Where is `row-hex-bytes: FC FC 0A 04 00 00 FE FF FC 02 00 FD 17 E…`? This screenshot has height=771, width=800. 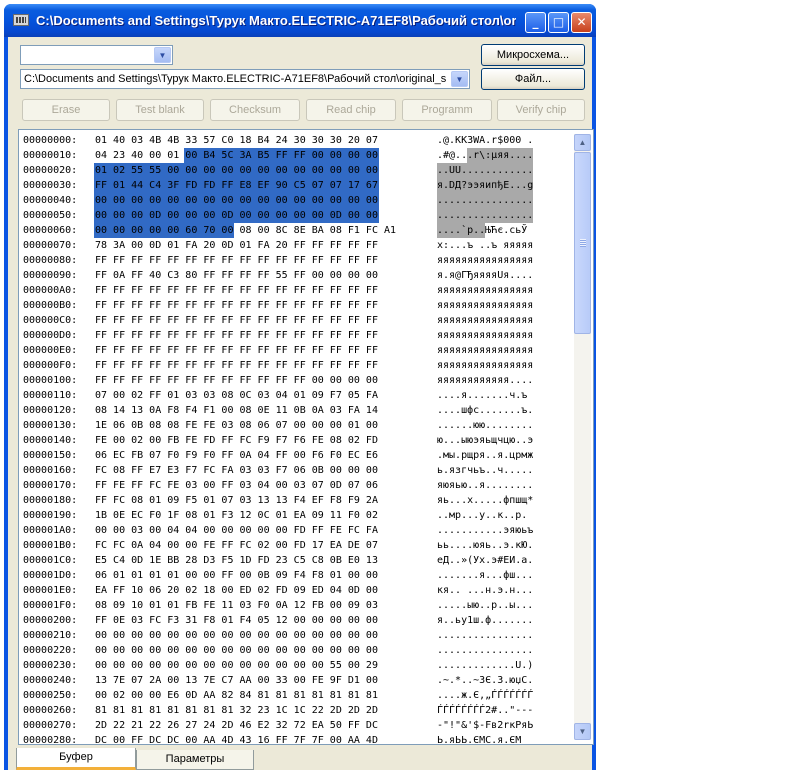 row-hex-bytes: FC FC 0A 04 00 00 FE FF FC 02 00 FD 17 E… is located at coordinates (236, 545).